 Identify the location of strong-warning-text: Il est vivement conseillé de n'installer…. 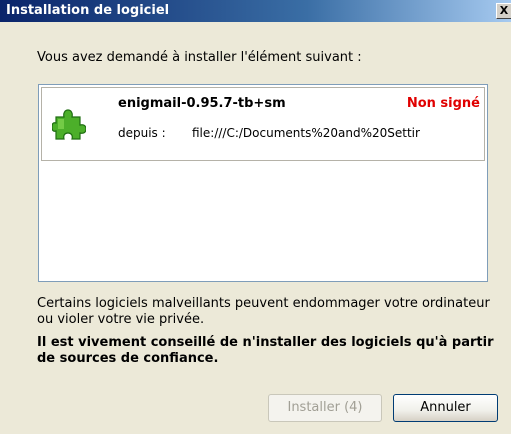
(265, 350).